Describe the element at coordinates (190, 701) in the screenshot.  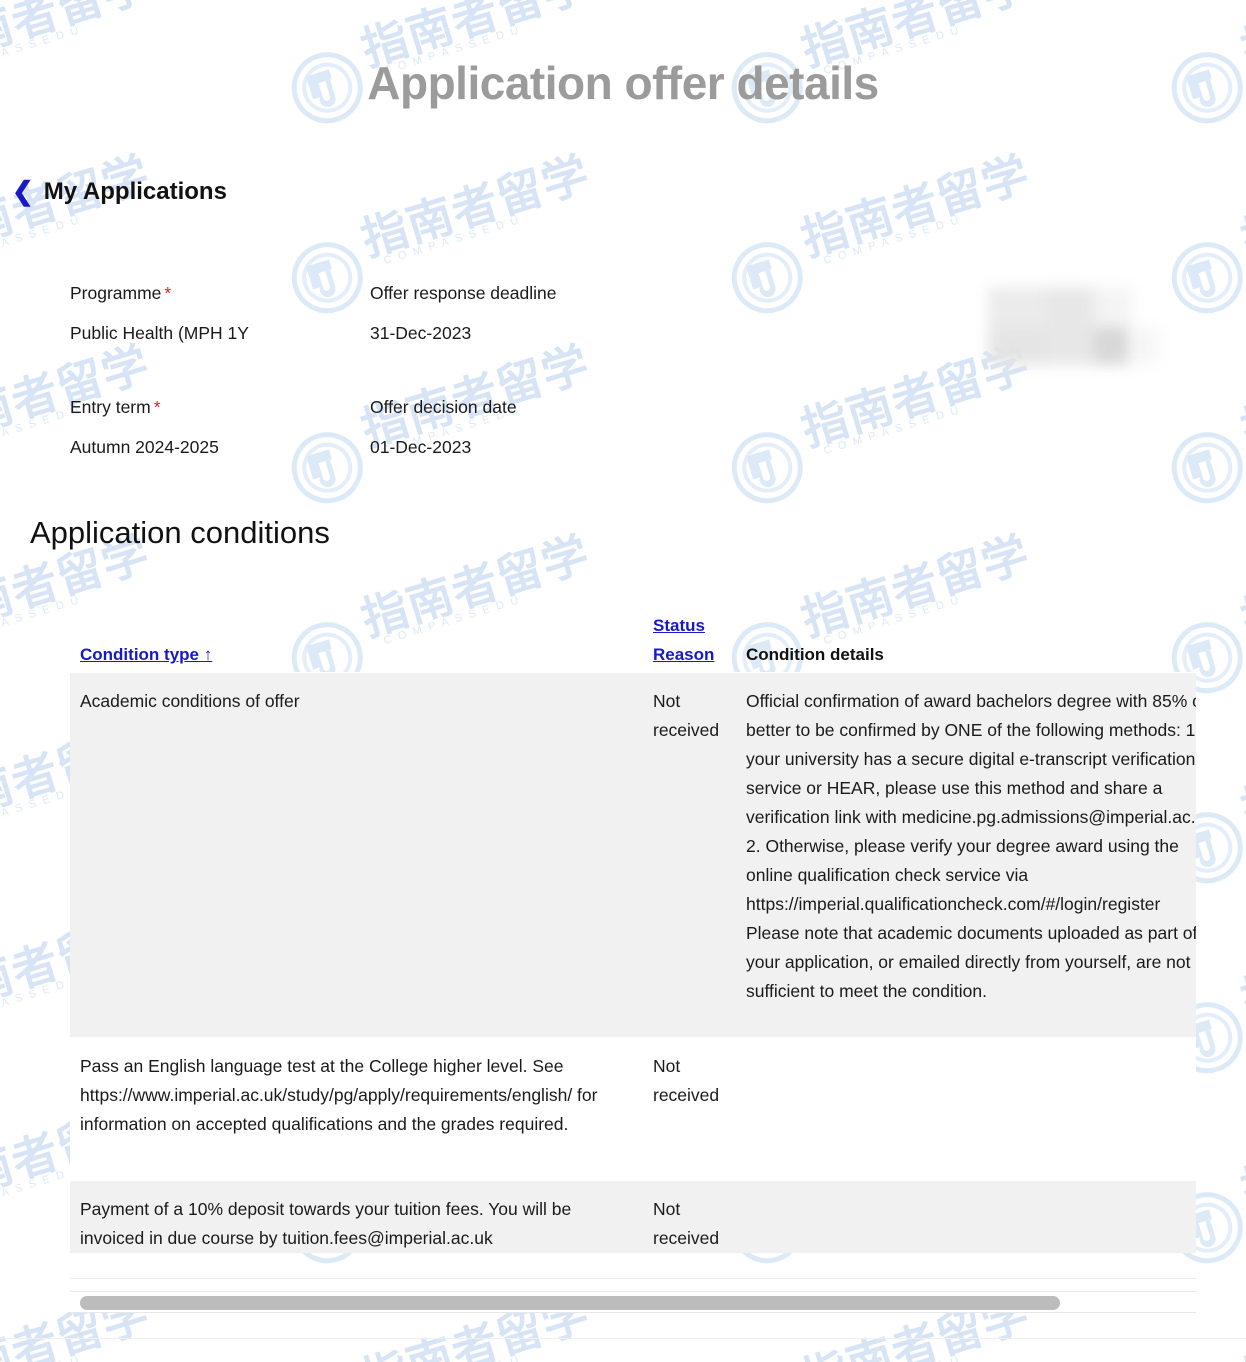
I see `cell-condition-type: Academic conditions of offer` at that location.